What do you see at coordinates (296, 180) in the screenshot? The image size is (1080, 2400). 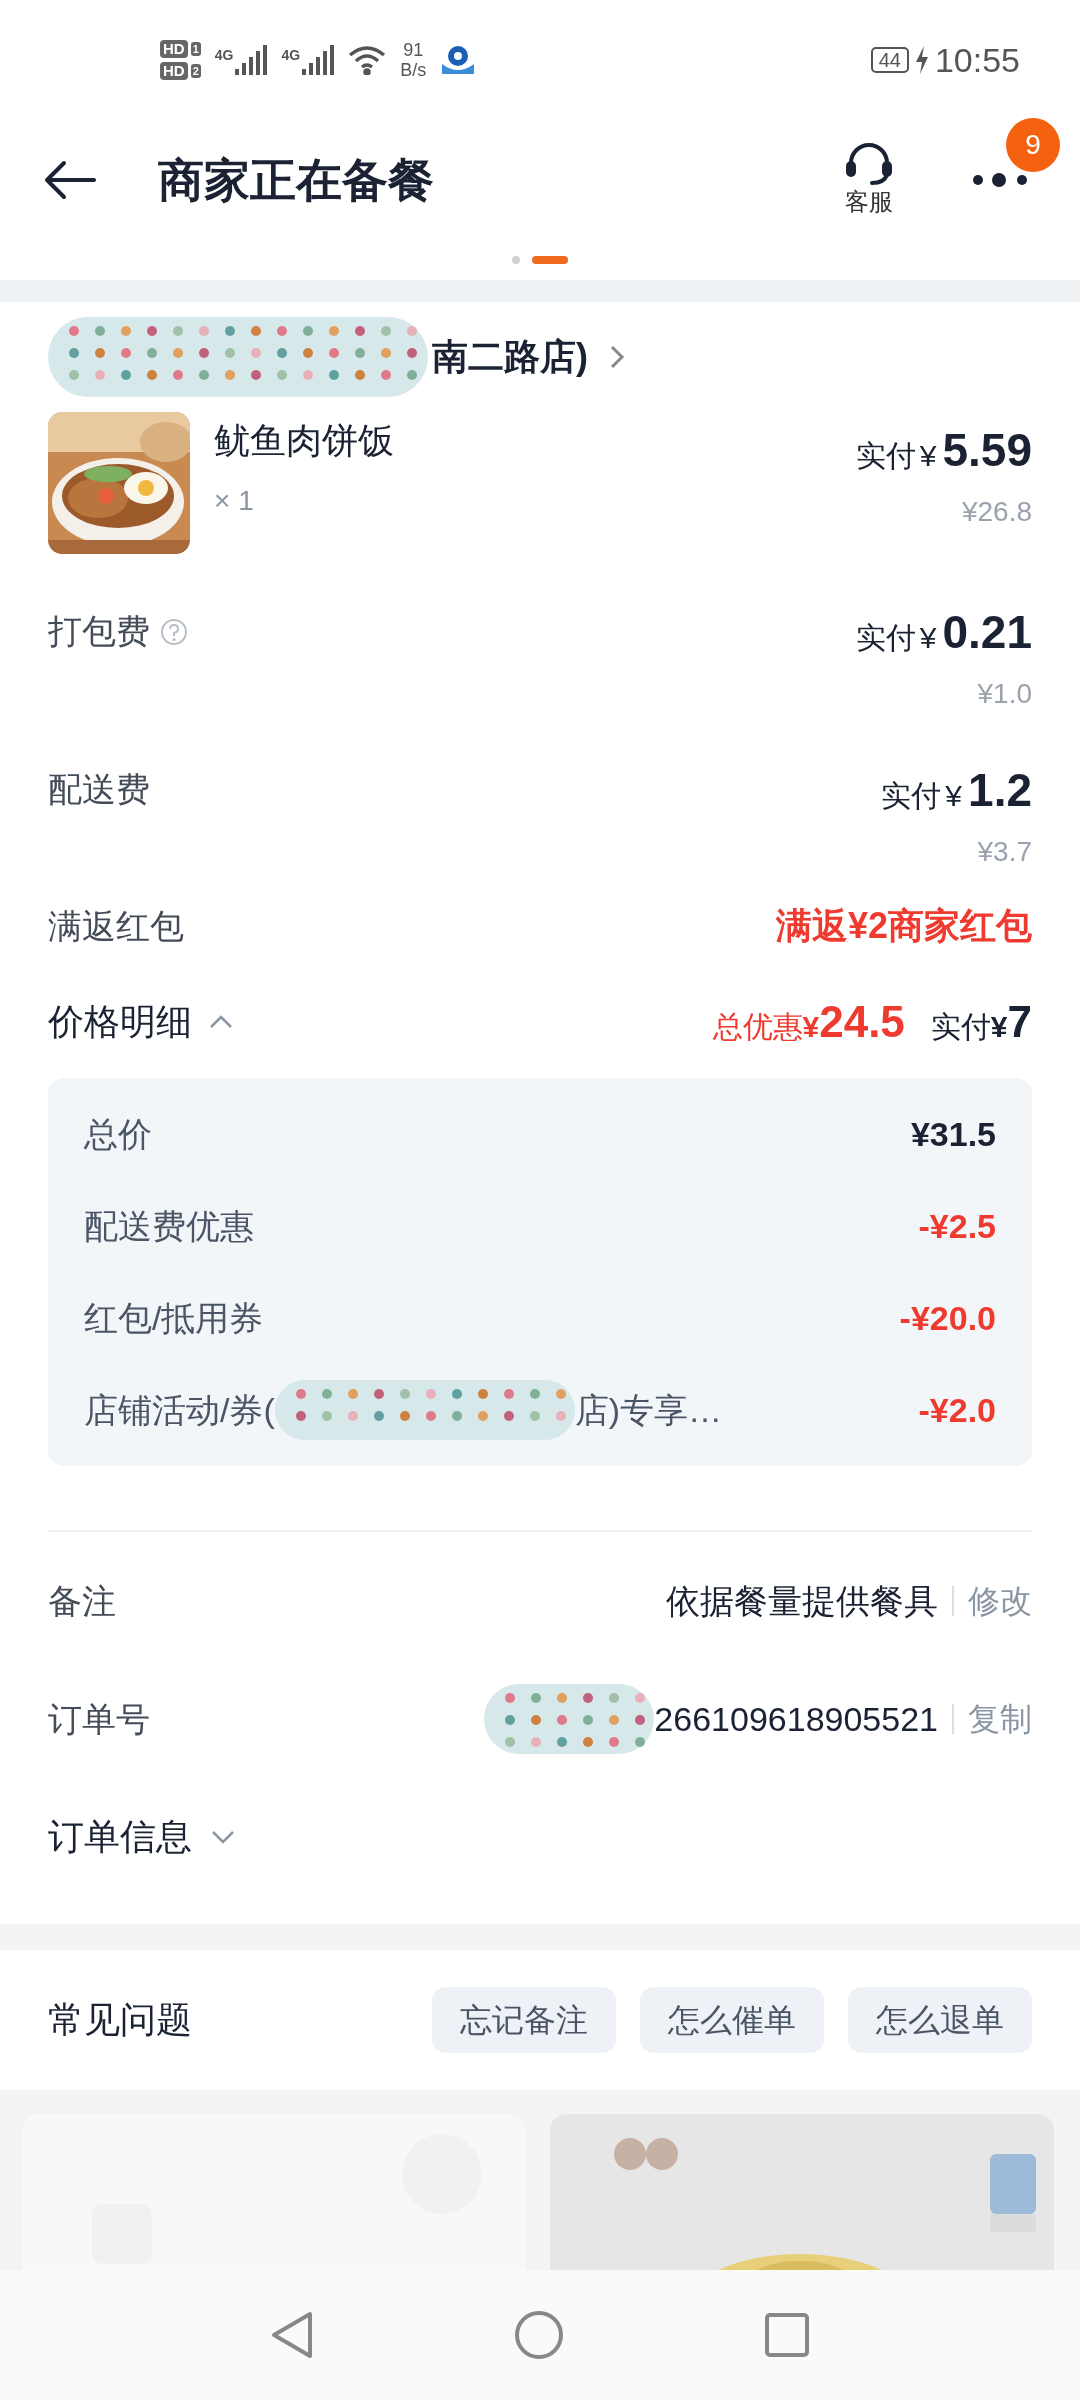 I see `page-title: 商家正在备餐` at bounding box center [296, 180].